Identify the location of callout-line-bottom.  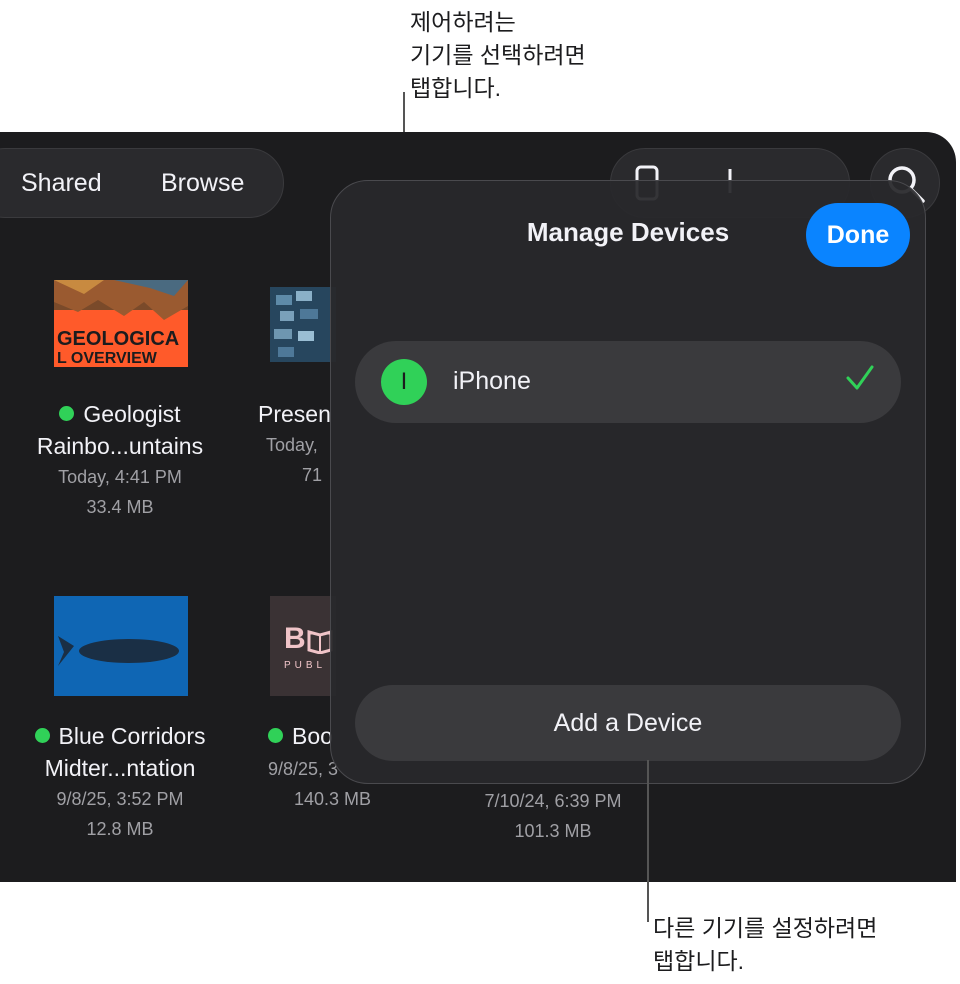
(648, 841).